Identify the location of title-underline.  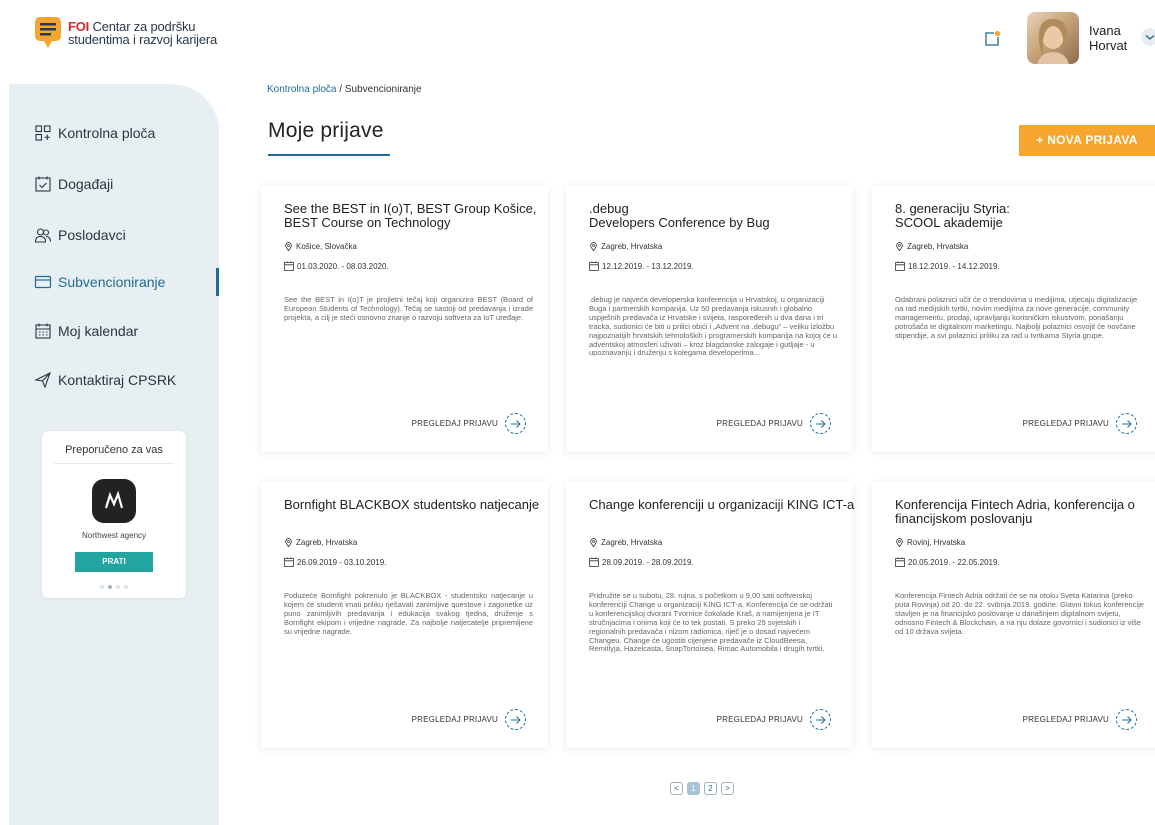
(329, 155).